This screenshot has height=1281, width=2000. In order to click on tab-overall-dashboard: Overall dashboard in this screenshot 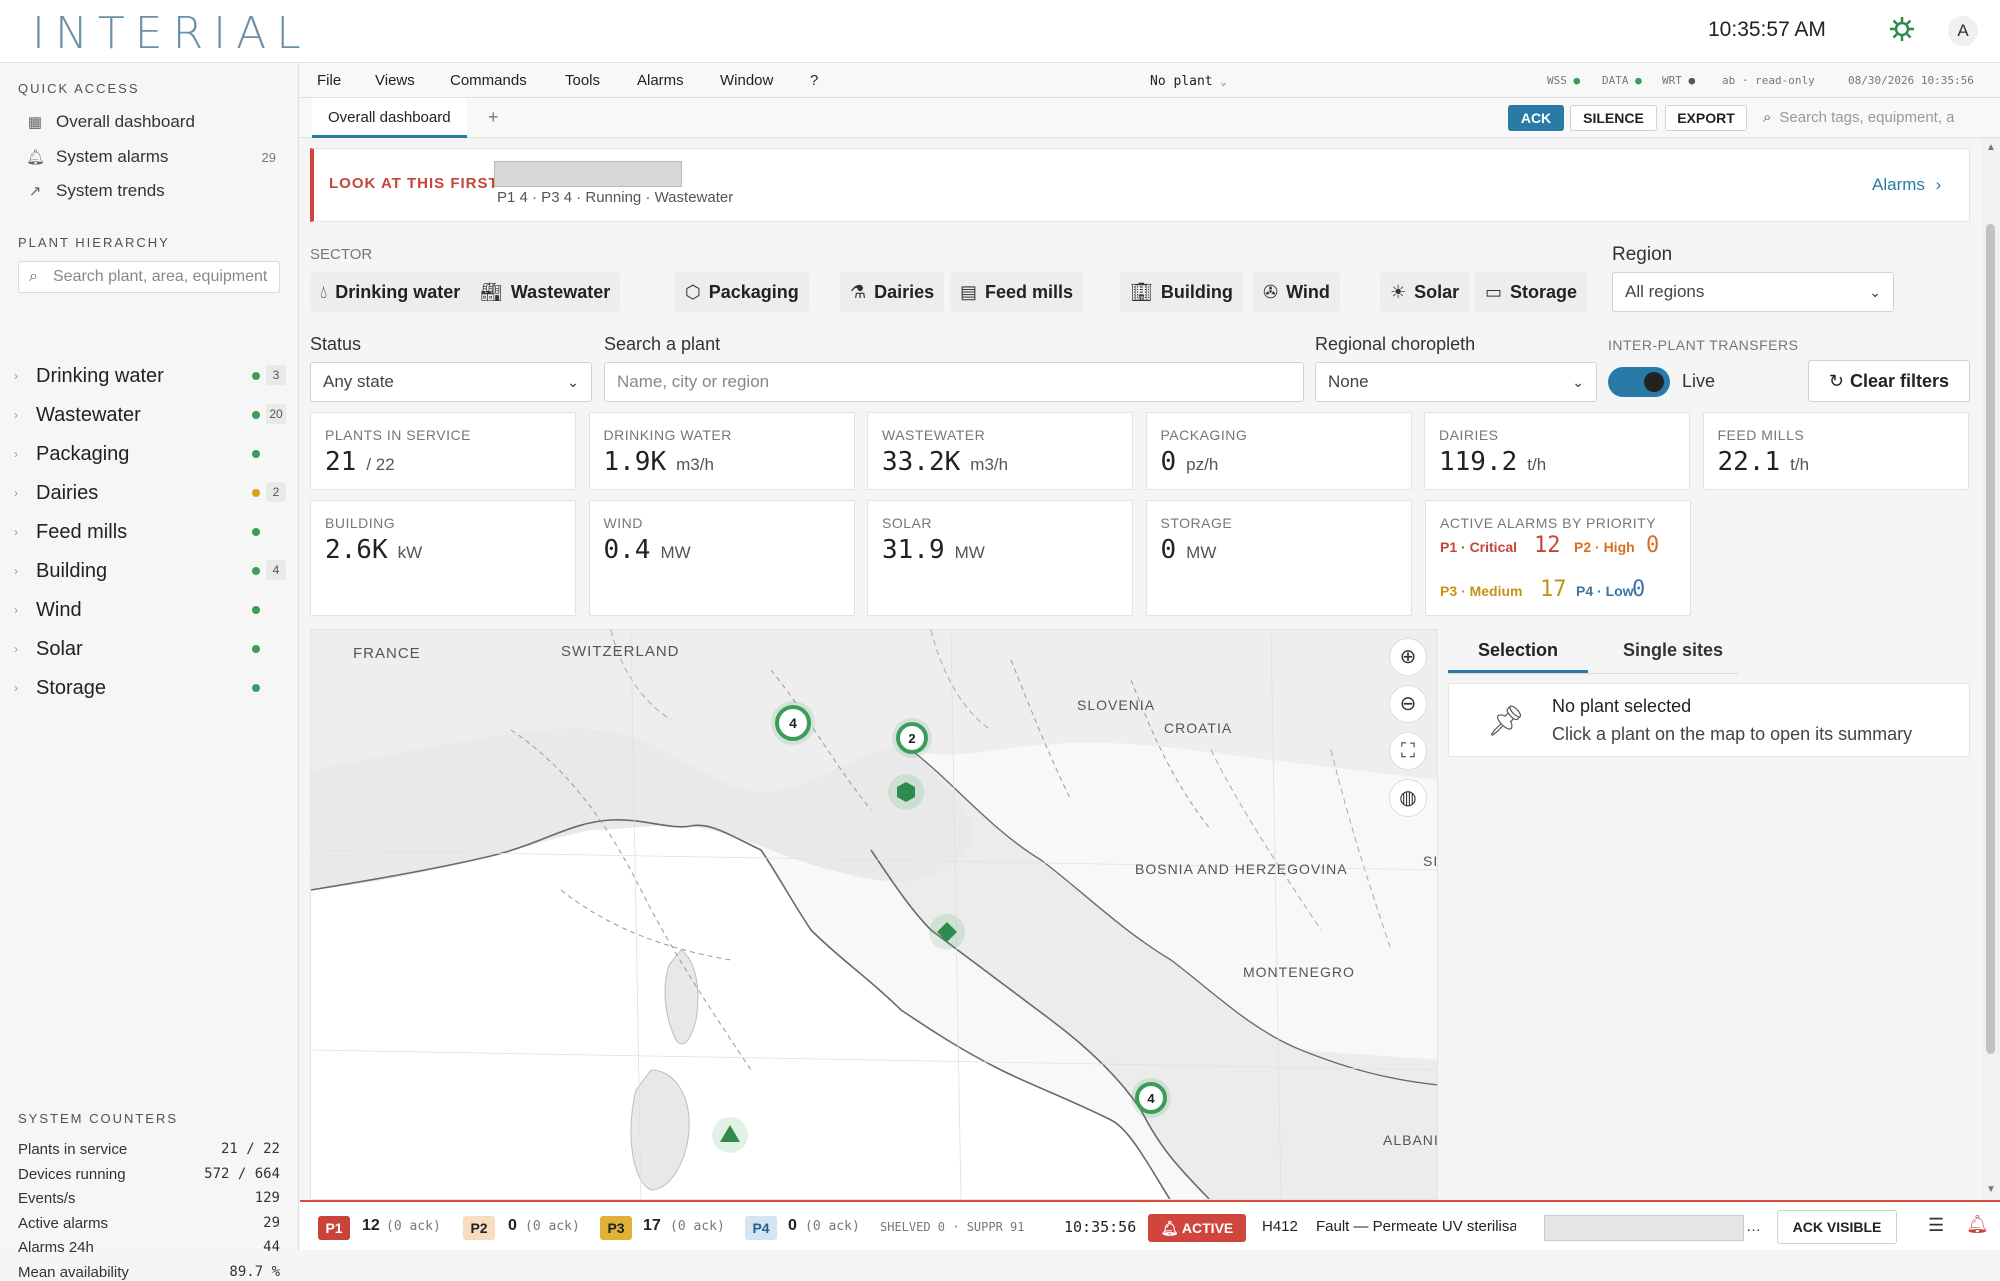, I will do `click(389, 118)`.